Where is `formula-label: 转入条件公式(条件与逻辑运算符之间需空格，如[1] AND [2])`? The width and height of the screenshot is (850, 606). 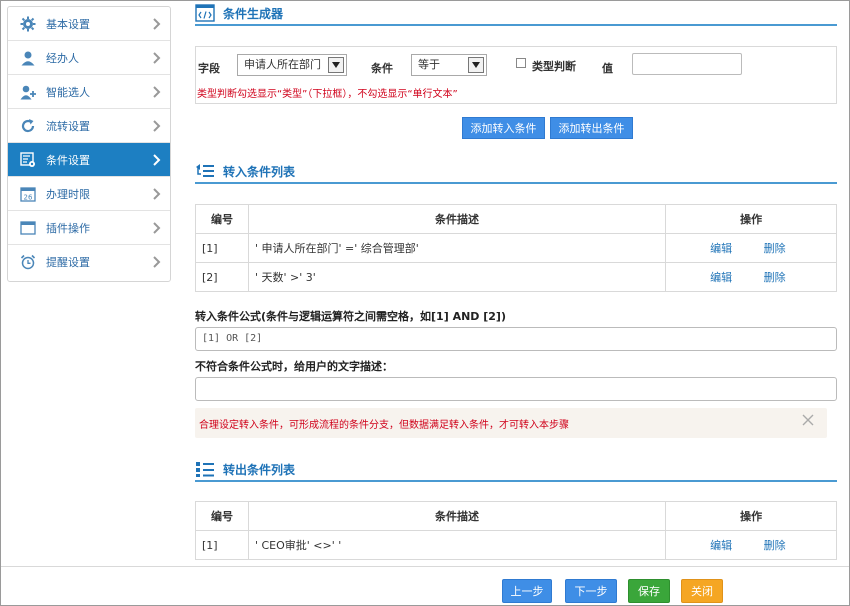 formula-label: 转入条件公式(条件与逻辑运算符之间需空格，如[1] AND [2]) is located at coordinates (350, 316).